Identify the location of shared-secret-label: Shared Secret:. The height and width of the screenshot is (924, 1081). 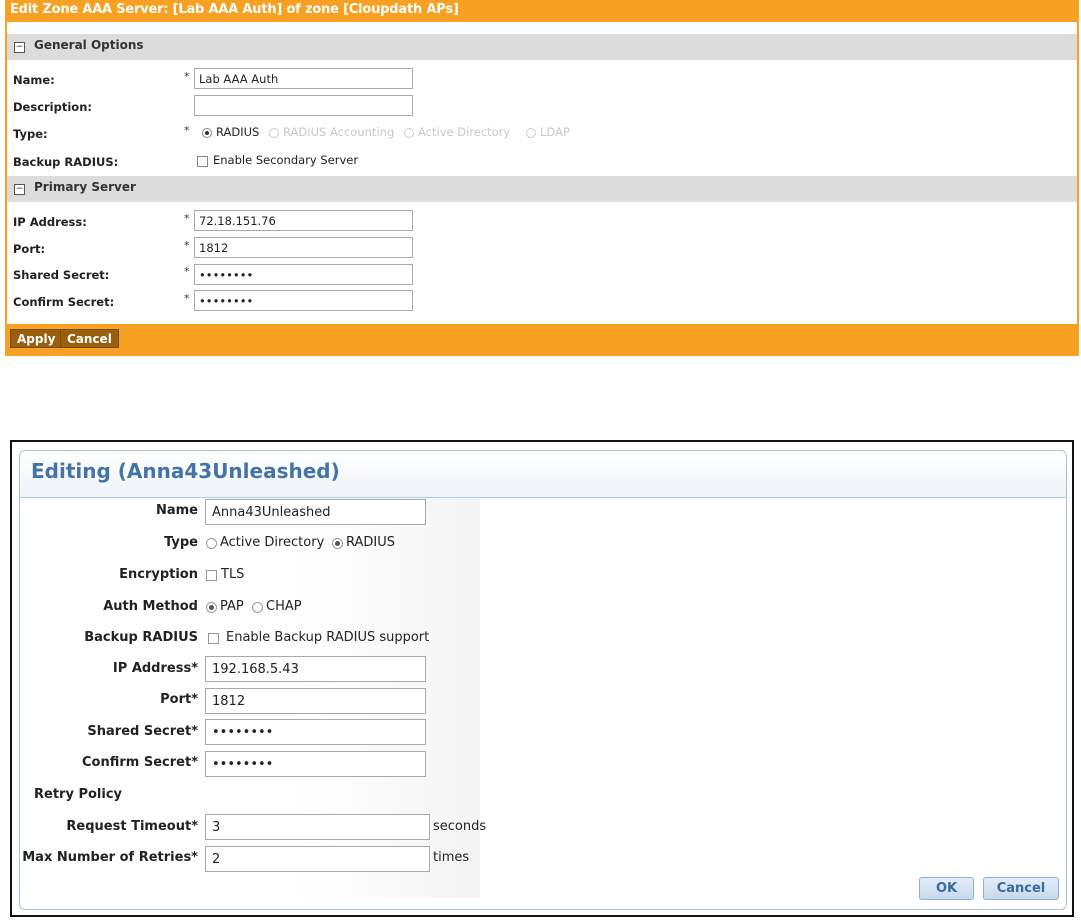
(61, 275).